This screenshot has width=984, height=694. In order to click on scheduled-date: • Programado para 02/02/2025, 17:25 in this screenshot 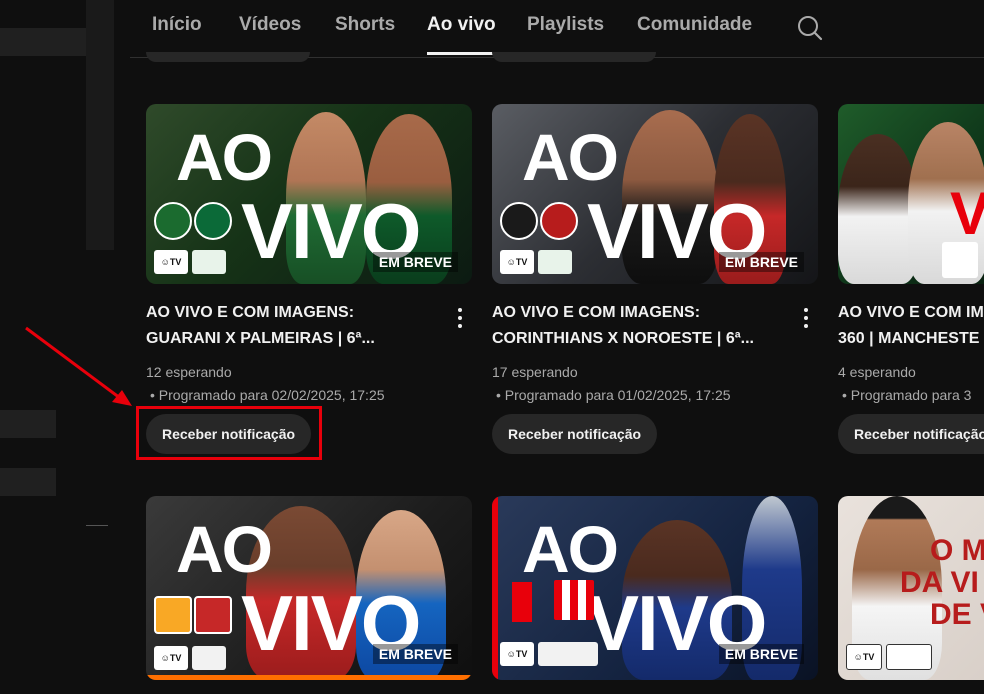, I will do `click(267, 395)`.